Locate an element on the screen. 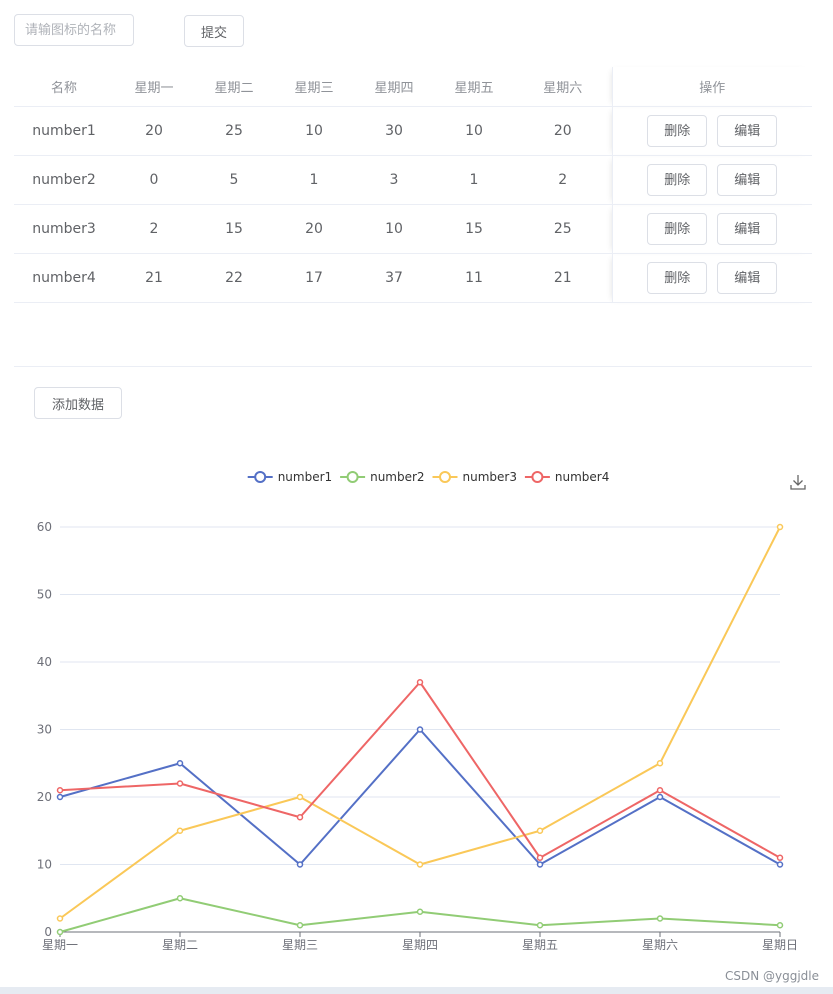 The height and width of the screenshot is (994, 833). x-tick-label: 星期三 is located at coordinates (300, 945).